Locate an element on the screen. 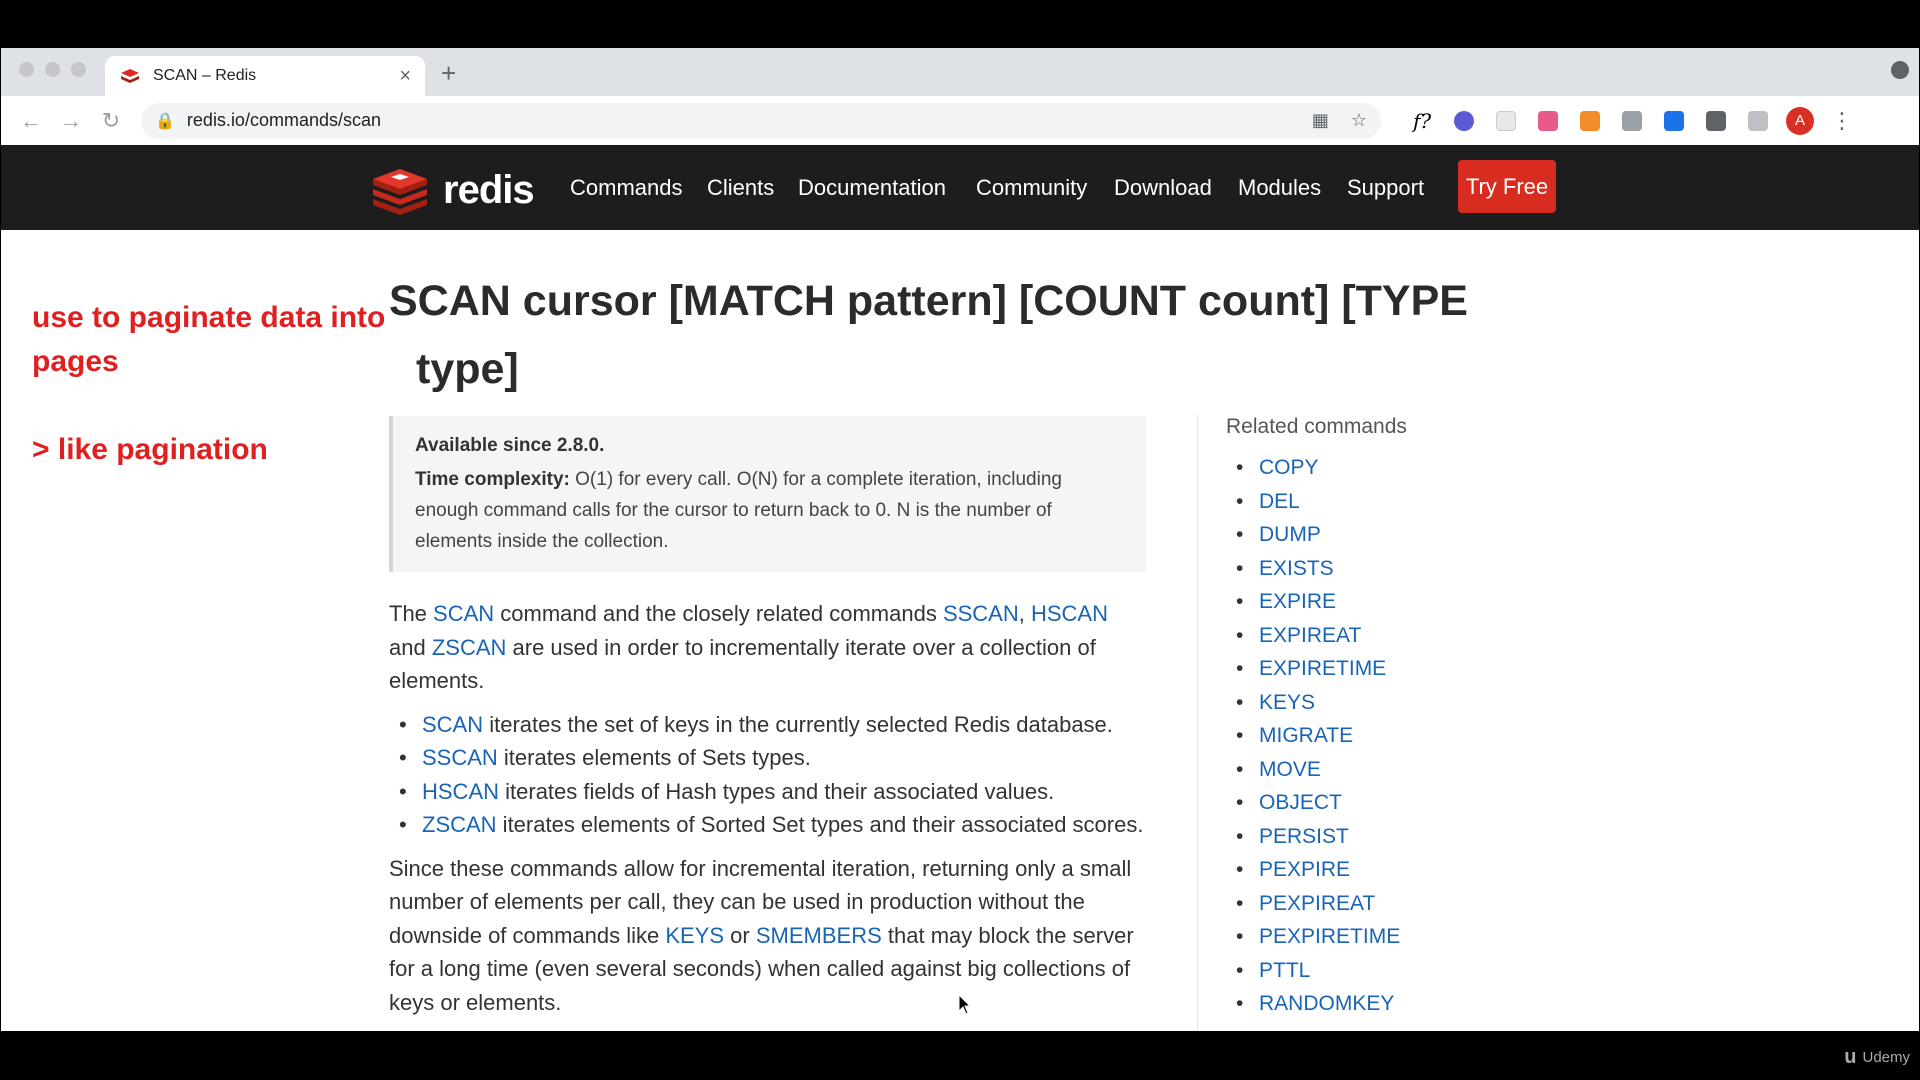  redis-favicon-icon is located at coordinates (130, 76).